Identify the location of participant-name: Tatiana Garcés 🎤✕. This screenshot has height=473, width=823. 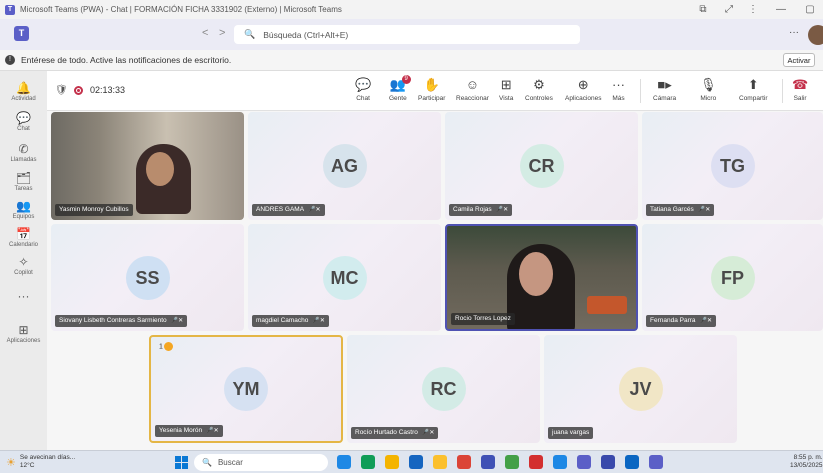
(680, 210).